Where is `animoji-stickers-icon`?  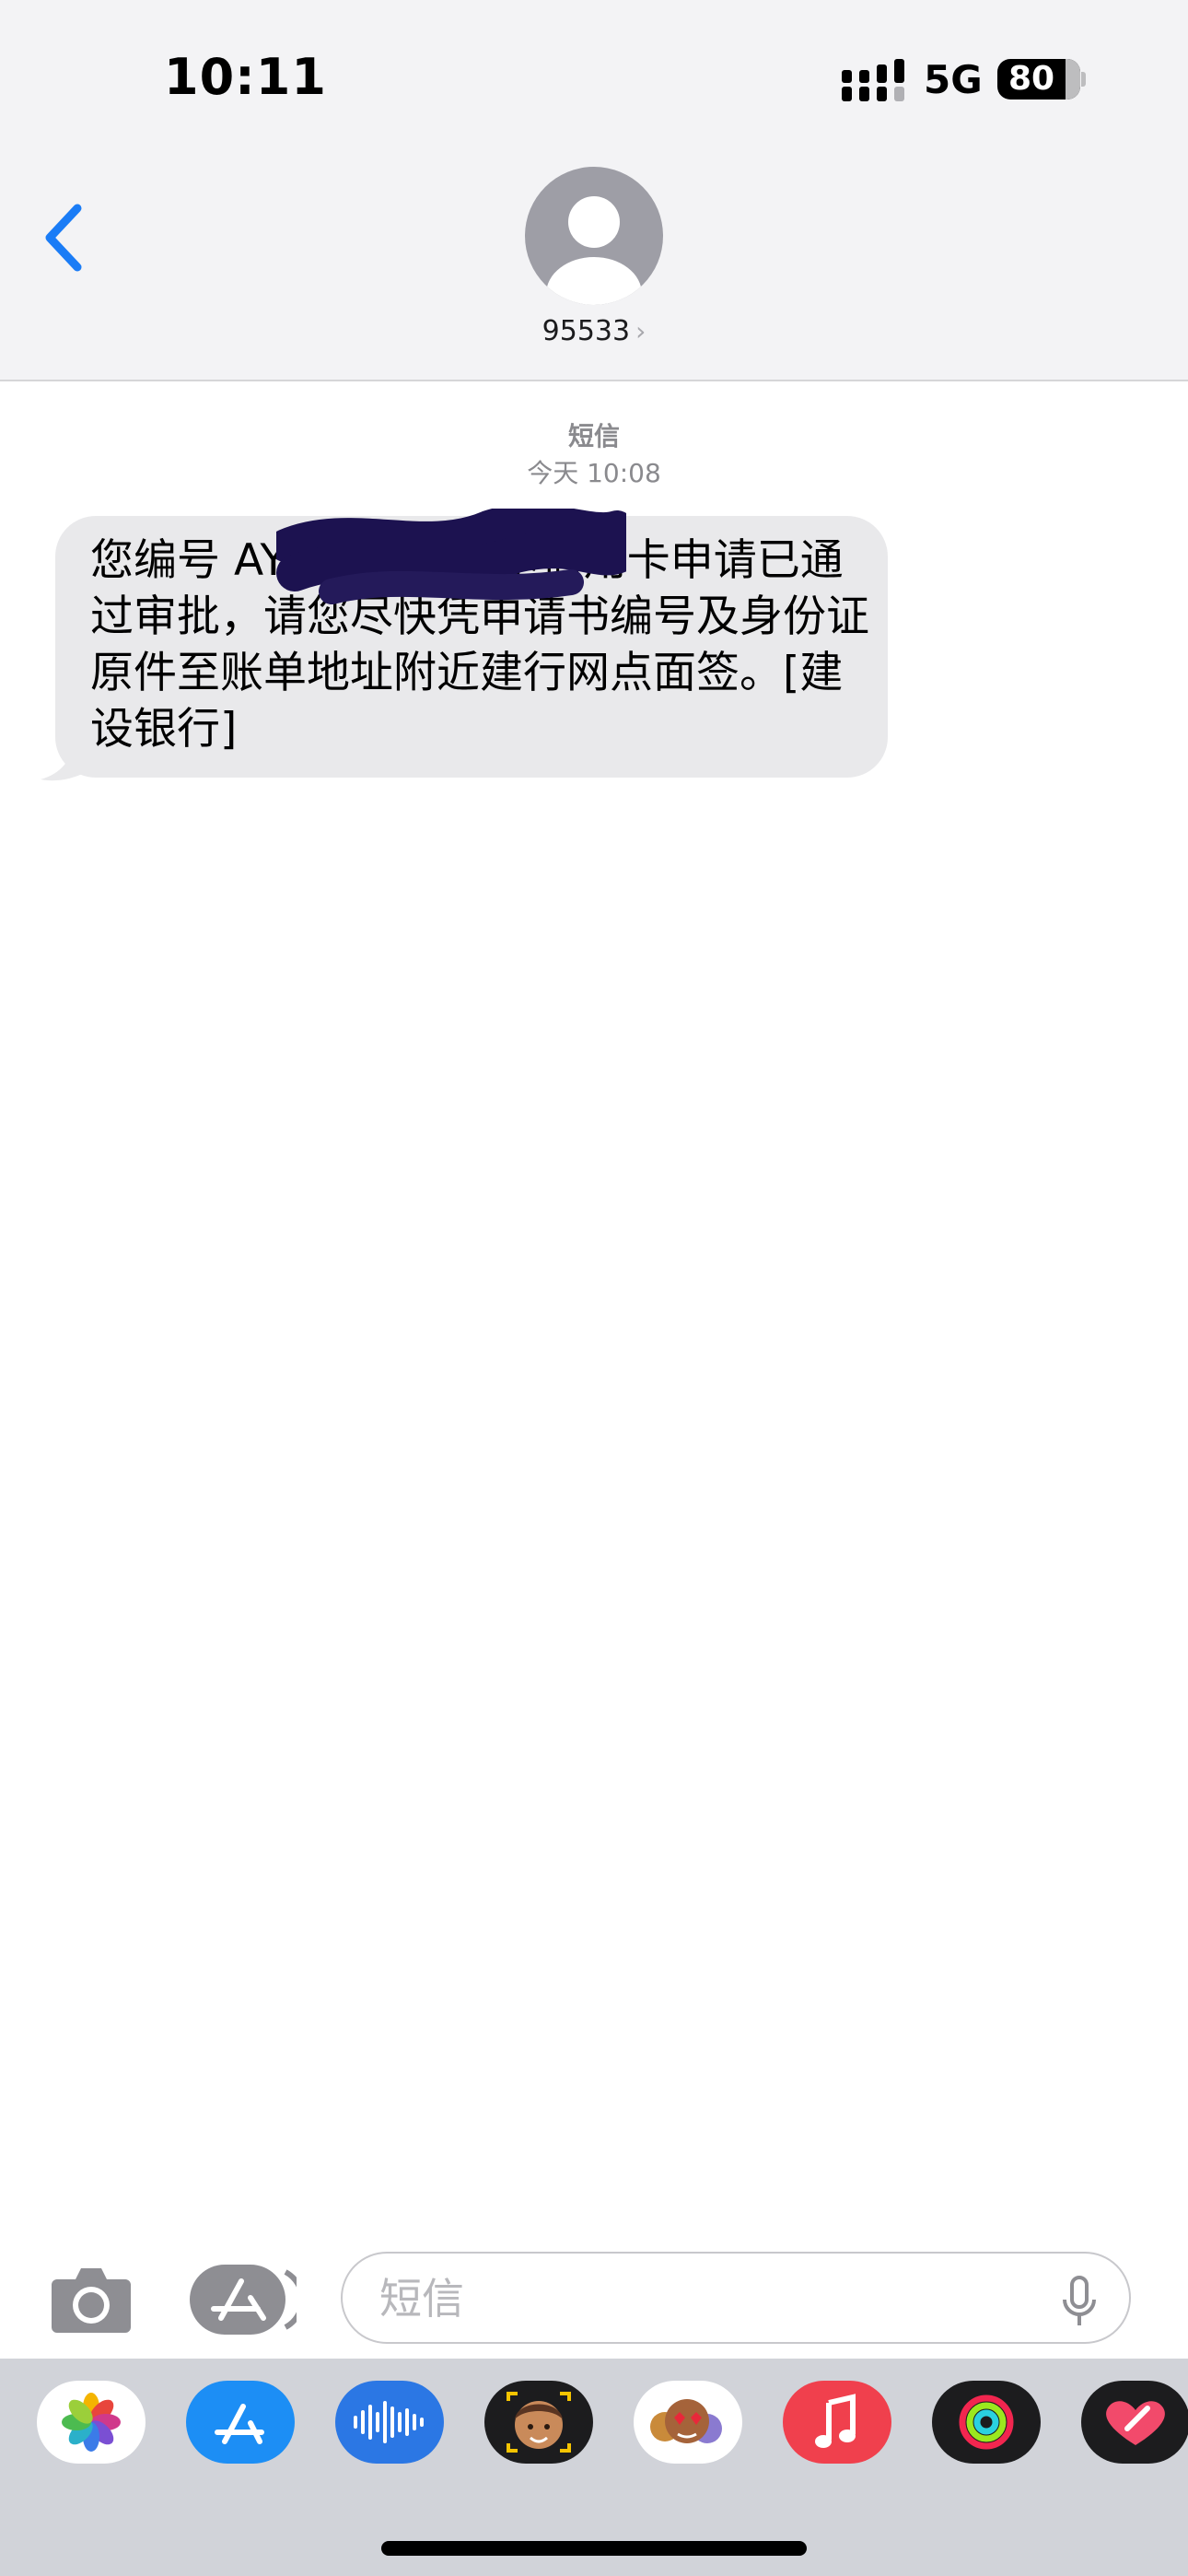
animoji-stickers-icon is located at coordinates (688, 2422).